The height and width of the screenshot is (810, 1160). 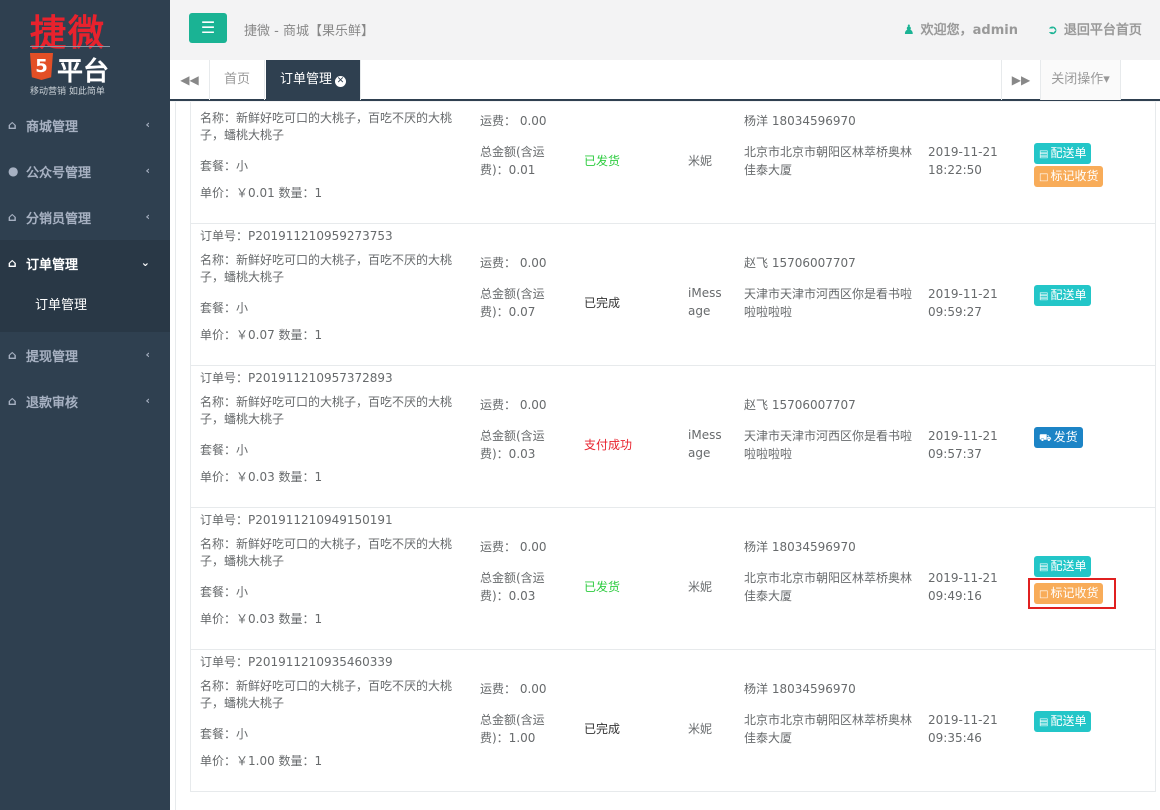 I want to click on bookmark-icon: □, so click(x=1044, y=177).